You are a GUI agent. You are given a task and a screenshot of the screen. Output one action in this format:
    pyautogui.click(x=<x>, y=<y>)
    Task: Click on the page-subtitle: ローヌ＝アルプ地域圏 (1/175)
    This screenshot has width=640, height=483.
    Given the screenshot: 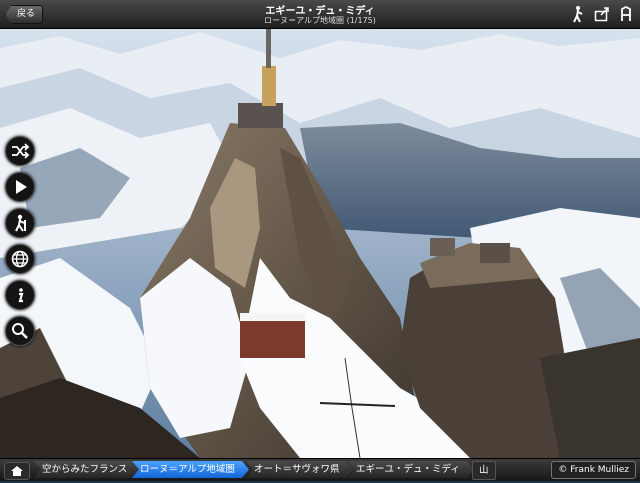 What is the action you would take?
    pyautogui.click(x=320, y=20)
    